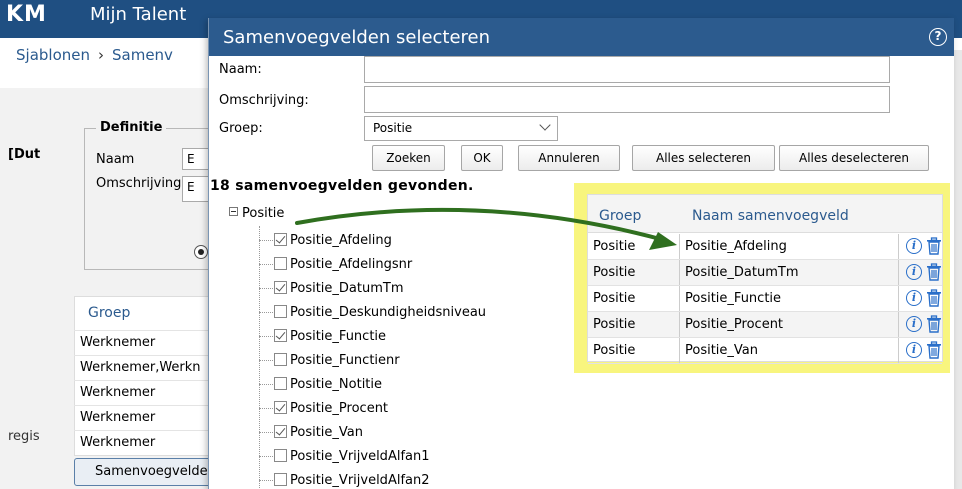 This screenshot has width=962, height=489. I want to click on select-all-button: Alles selecteren, so click(703, 158).